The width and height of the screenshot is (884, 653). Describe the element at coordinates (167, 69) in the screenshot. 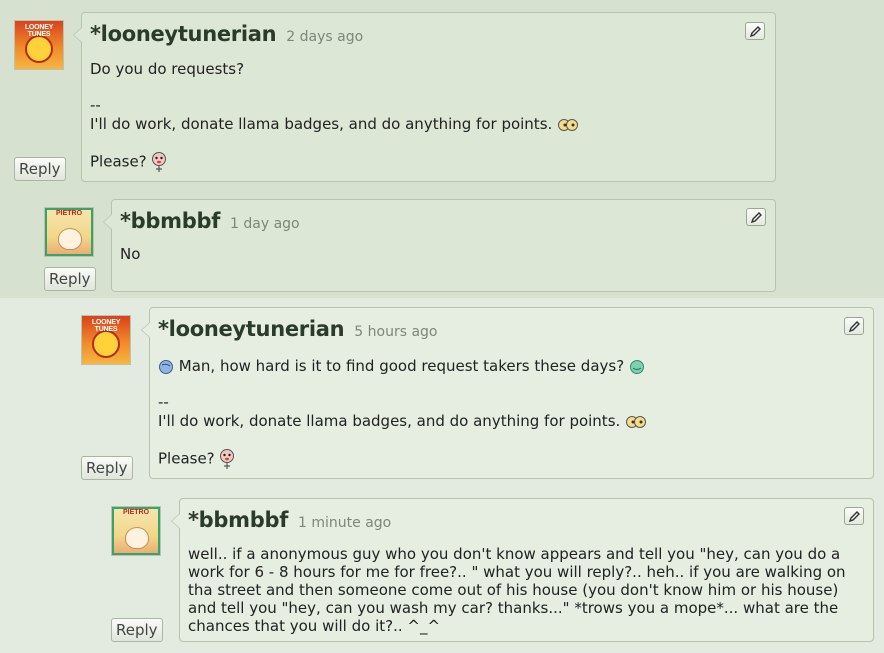

I see `comment-text: Do you do requests?` at that location.